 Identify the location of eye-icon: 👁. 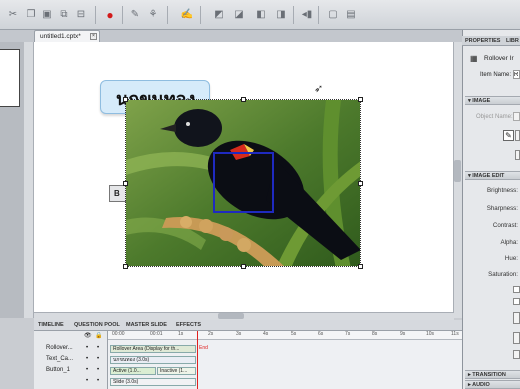
(88, 335).